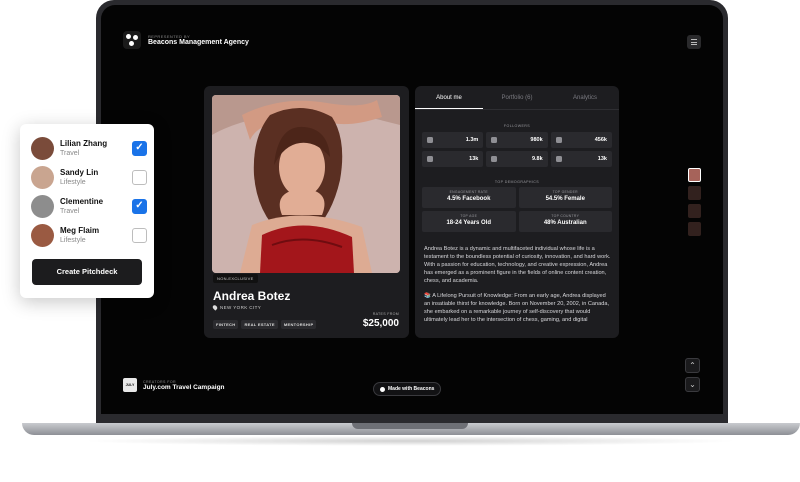 The width and height of the screenshot is (800, 482). I want to click on creator-row-name: Clementine, so click(82, 201).